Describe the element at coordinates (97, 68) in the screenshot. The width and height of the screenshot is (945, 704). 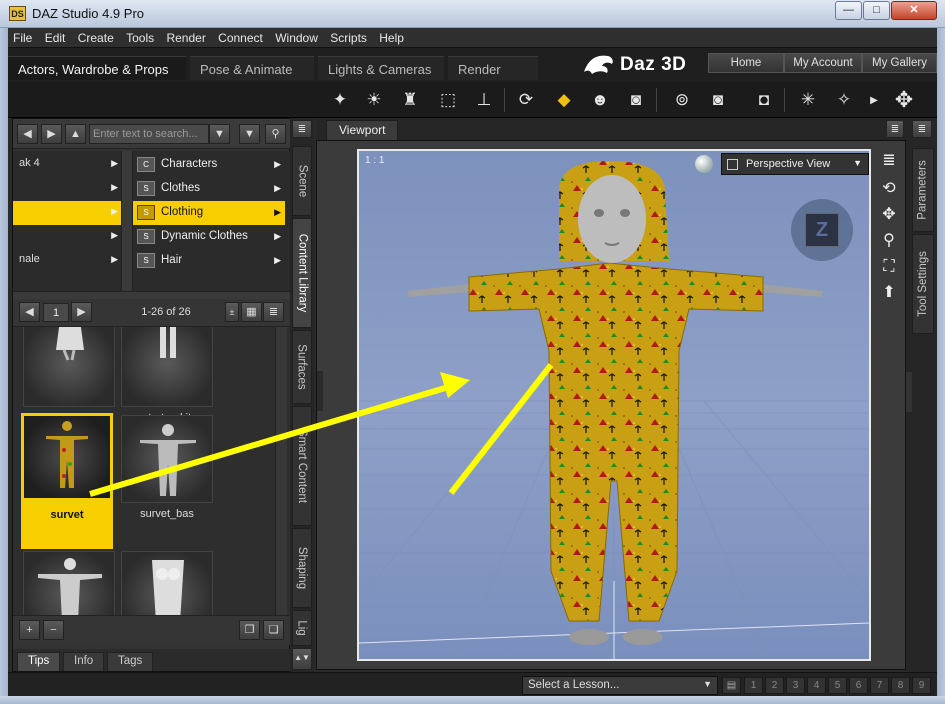
I see `room-tab-actors-wardrobe-props: Actors, Wardrobe & Props` at that location.